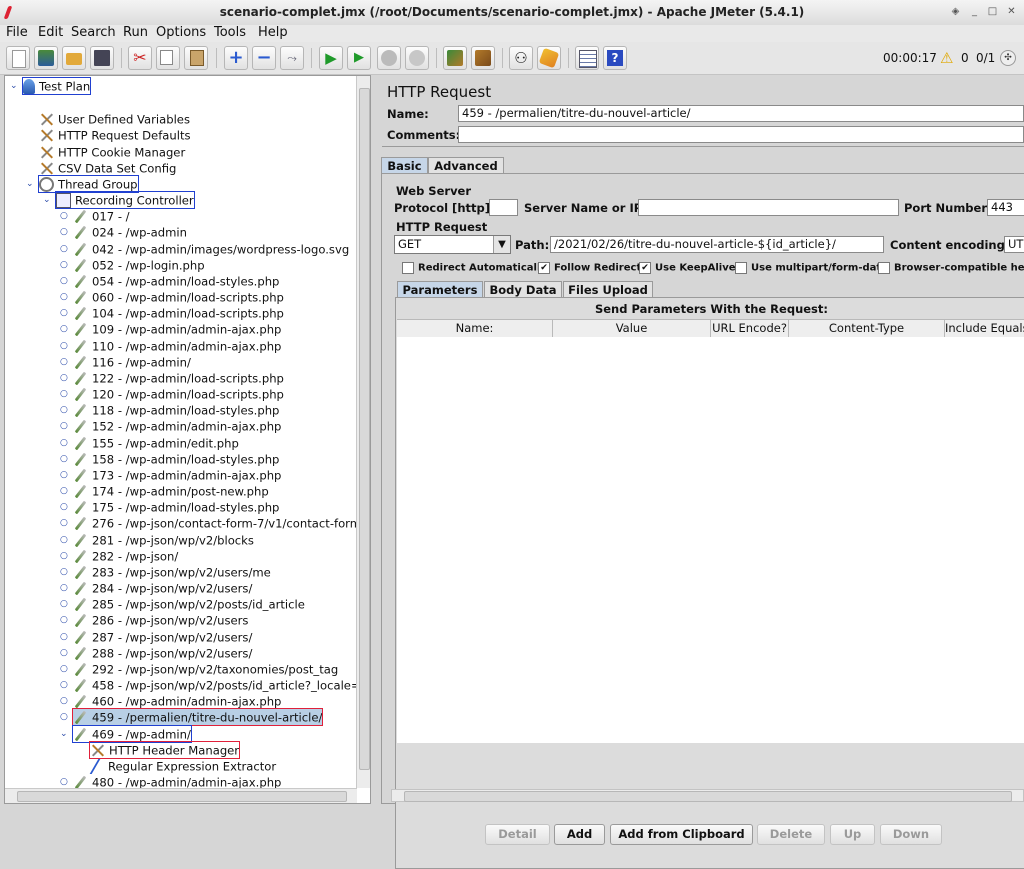  Describe the element at coordinates (125, 556) in the screenshot. I see `tree-node: 282 - /wp-json/` at that location.